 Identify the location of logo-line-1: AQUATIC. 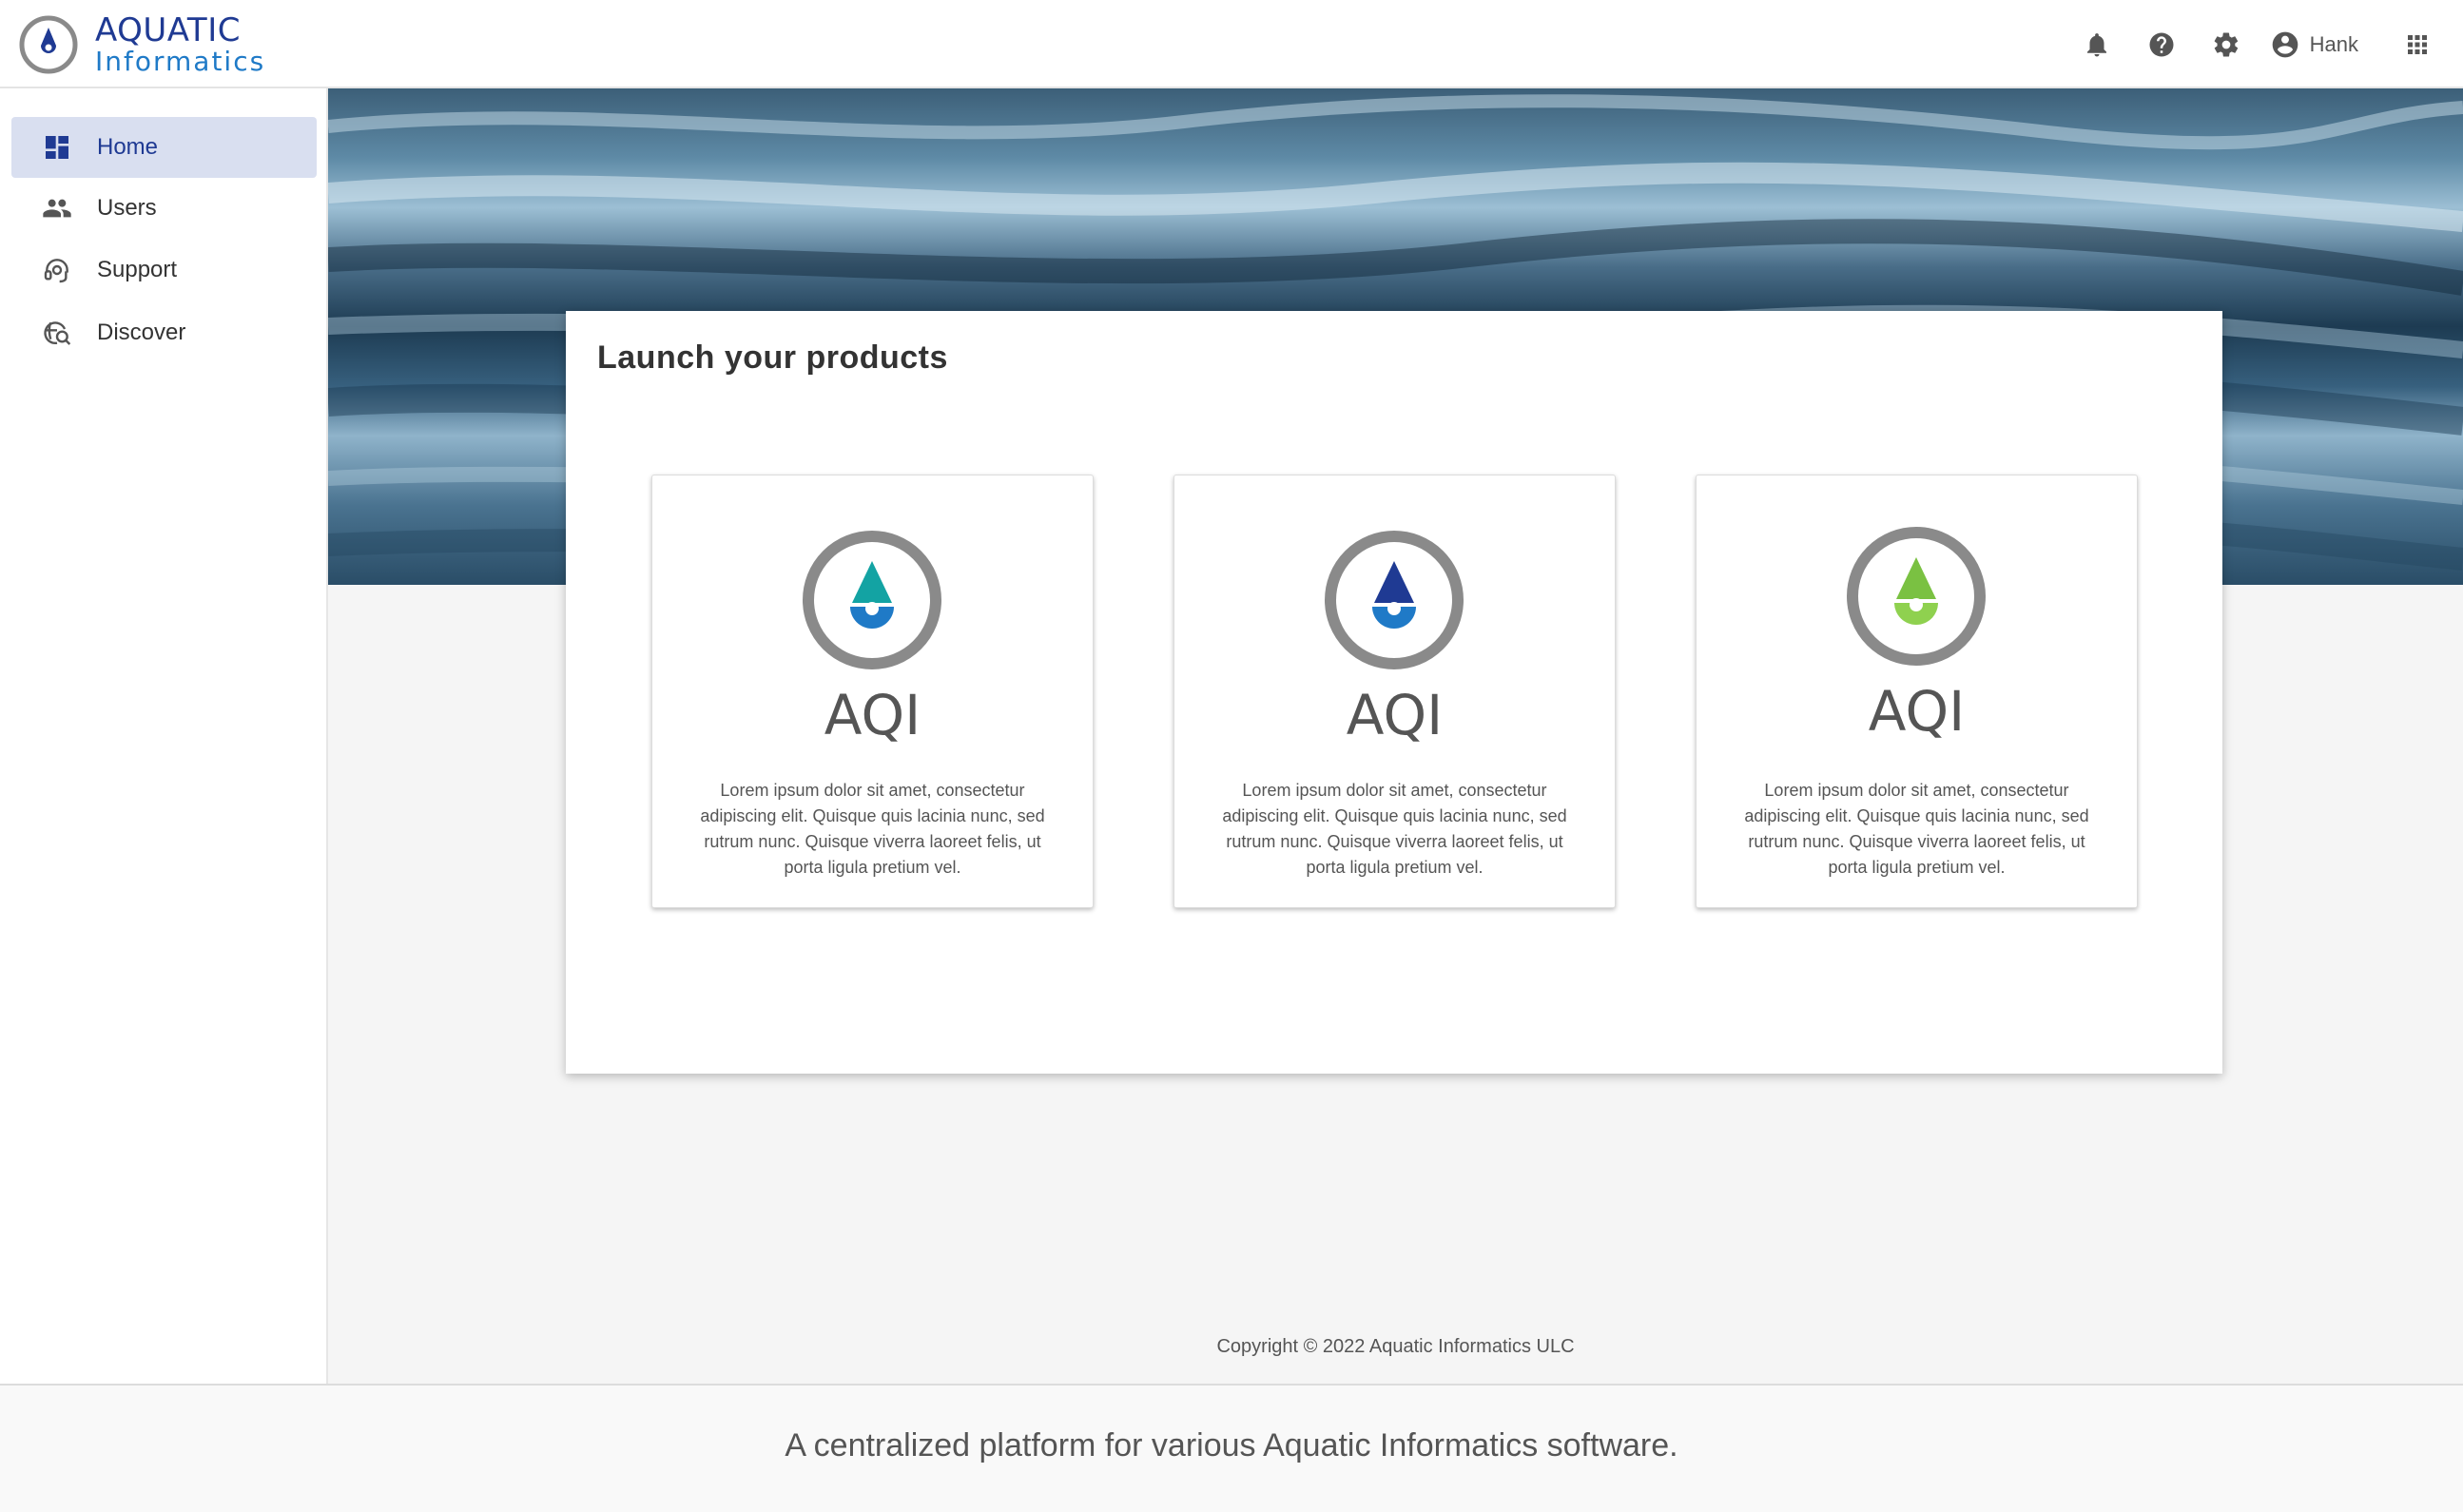
(168, 30).